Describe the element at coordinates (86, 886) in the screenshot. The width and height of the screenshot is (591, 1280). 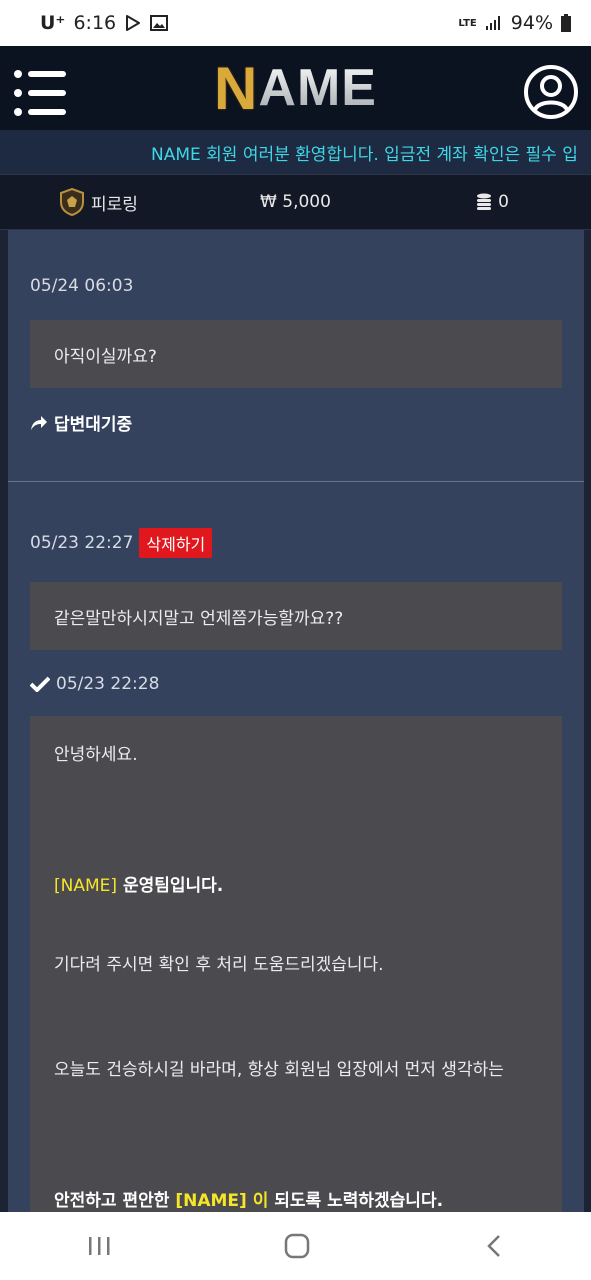
I see `answer-team-tag: [NAME]` at that location.